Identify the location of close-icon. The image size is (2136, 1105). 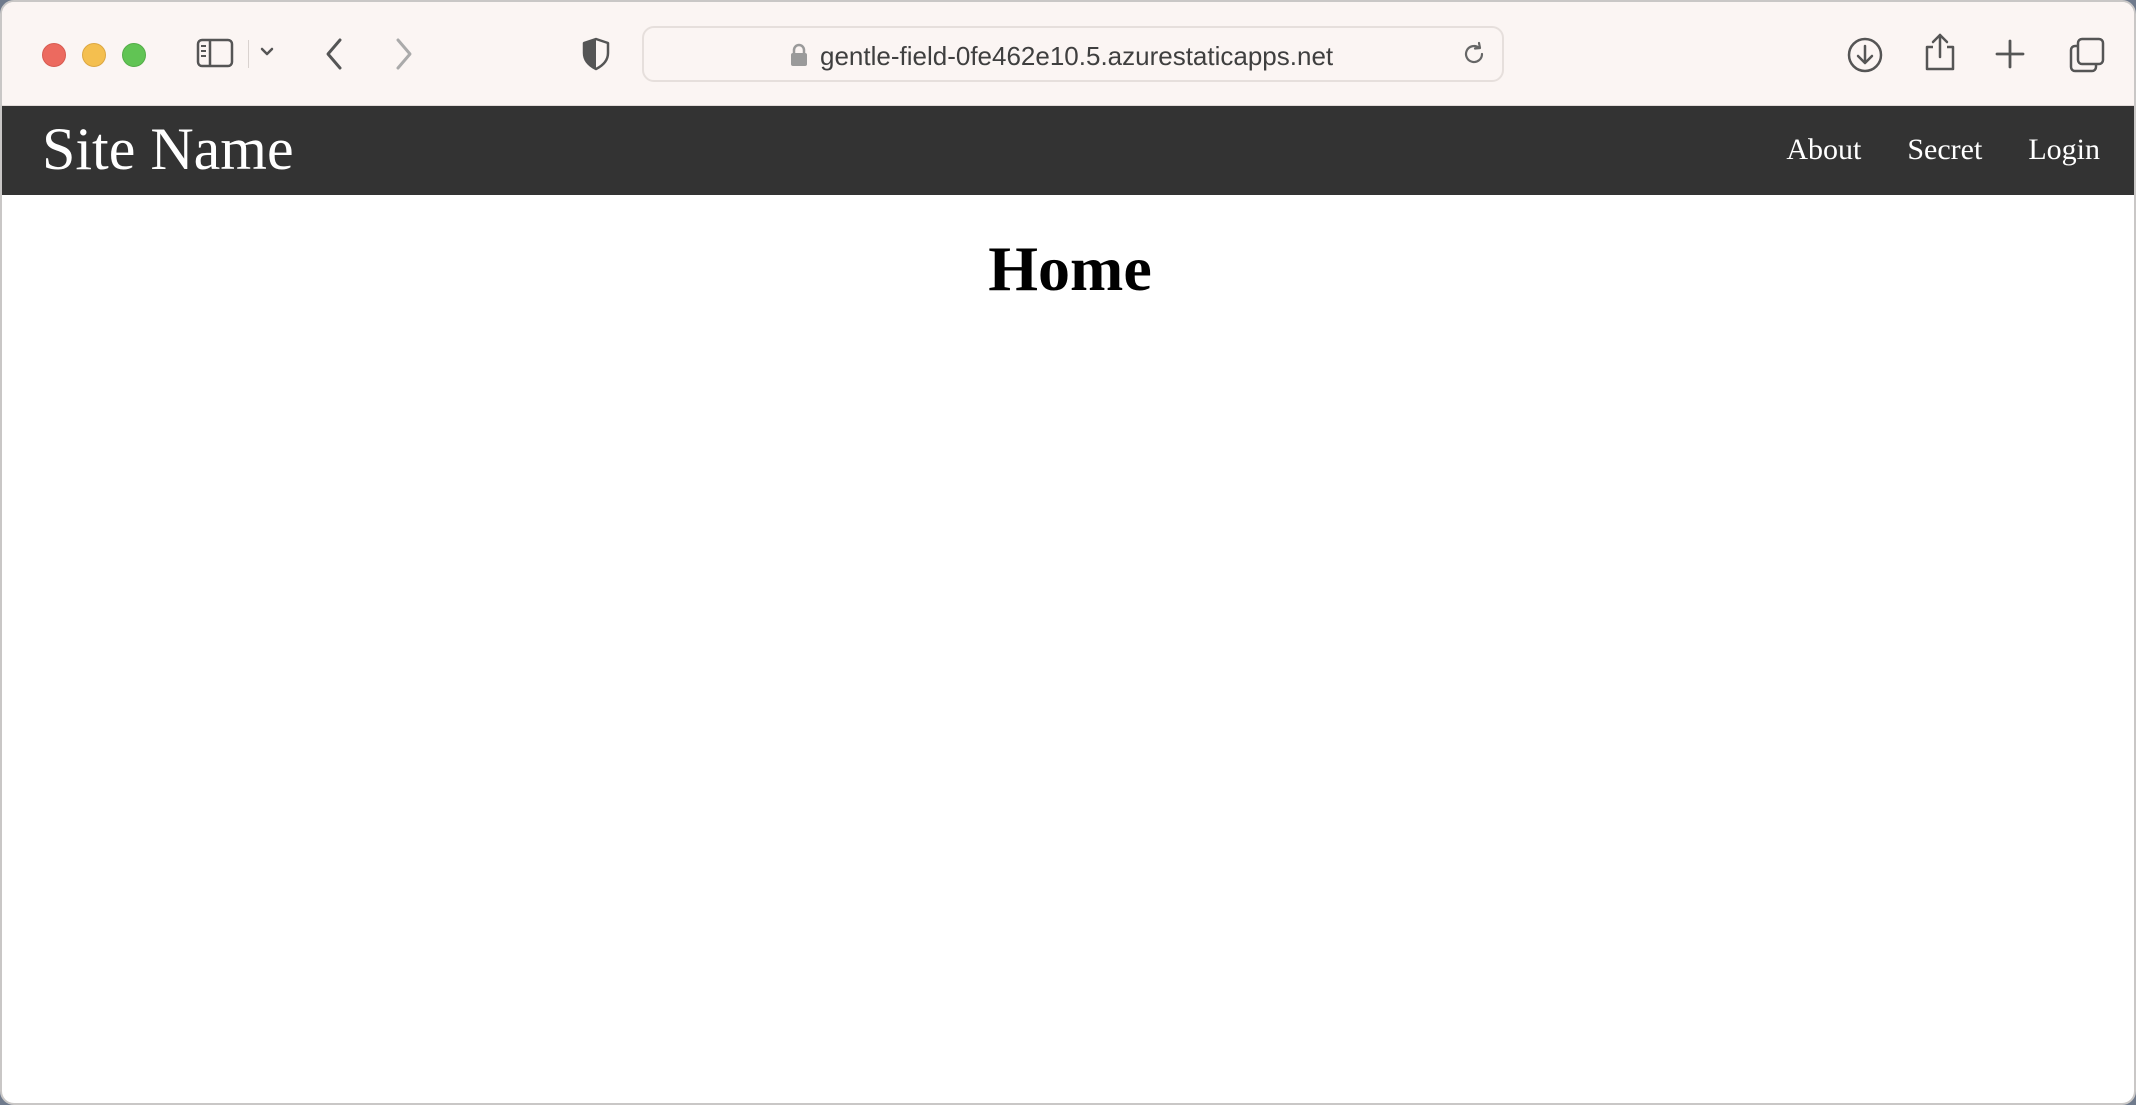
(54, 55).